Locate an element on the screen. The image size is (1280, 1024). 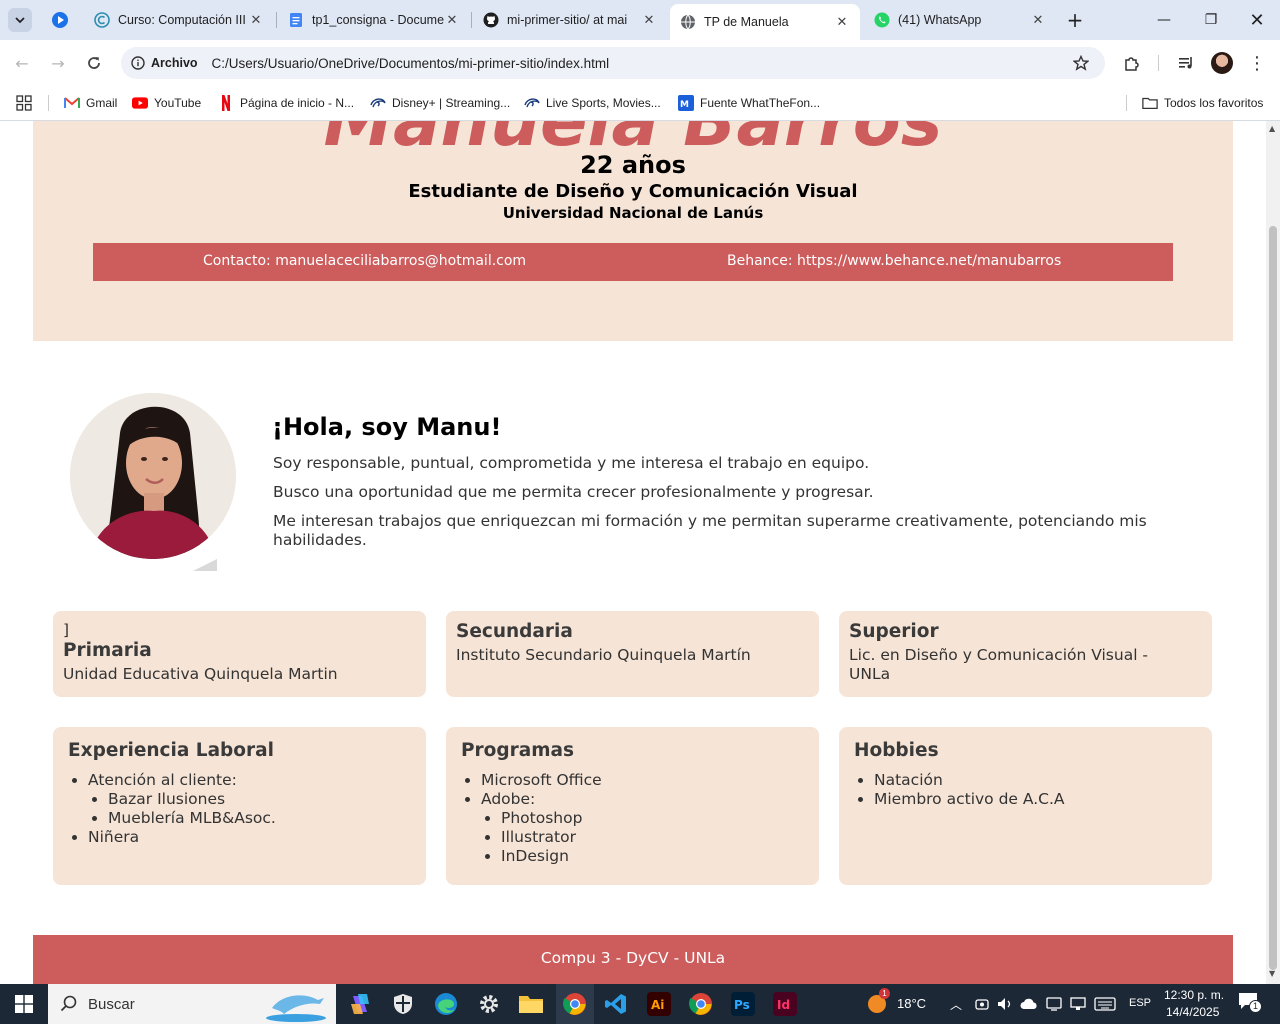
notifications-button: 1 is located at coordinates (1250, 1004).